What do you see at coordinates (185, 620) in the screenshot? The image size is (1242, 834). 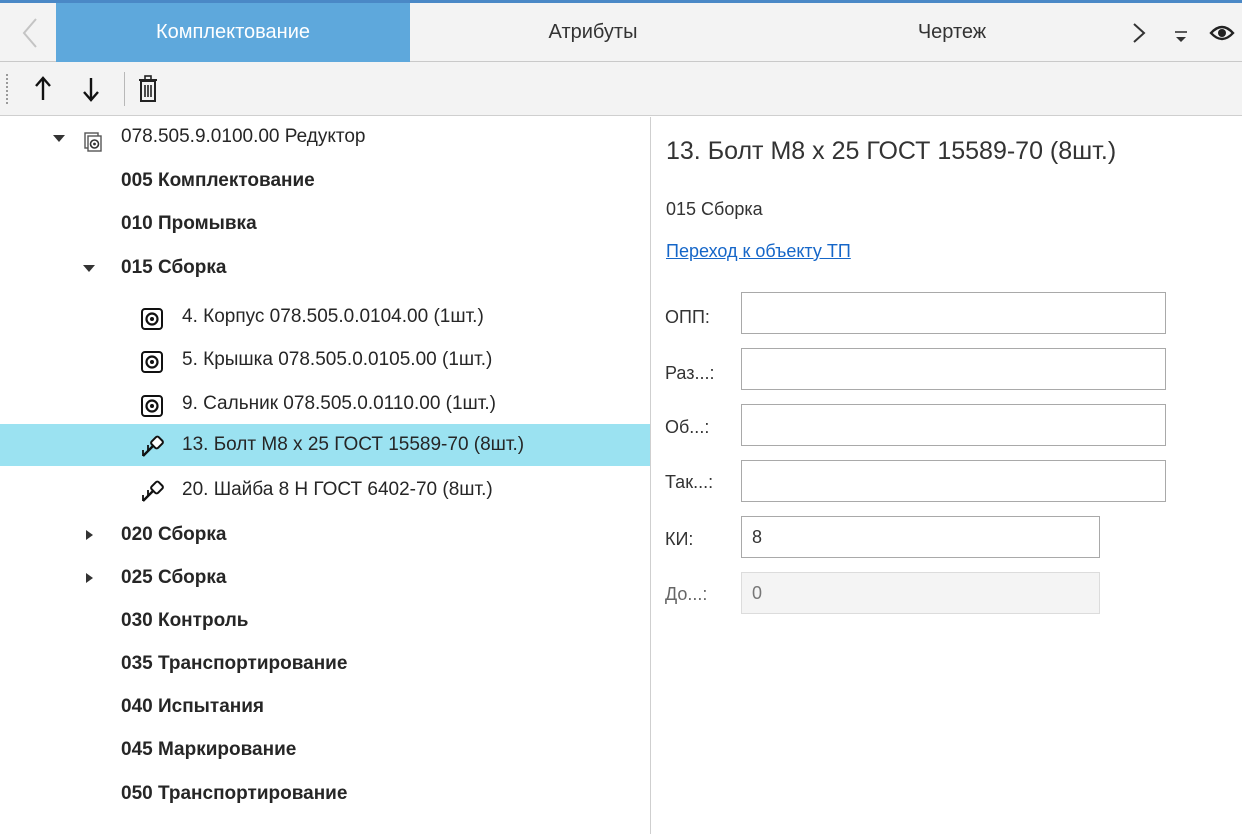 I see `tree-item-label: 030 Контроль` at bounding box center [185, 620].